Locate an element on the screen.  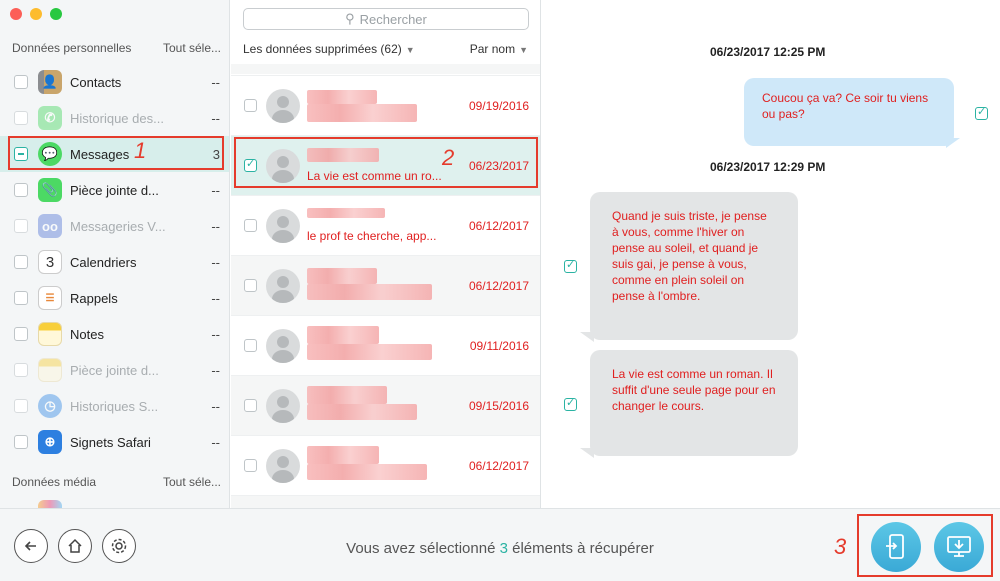
list-header: Les données supprimées (62) ▼ Par nom ▼ is located at coordinates (385, 49).